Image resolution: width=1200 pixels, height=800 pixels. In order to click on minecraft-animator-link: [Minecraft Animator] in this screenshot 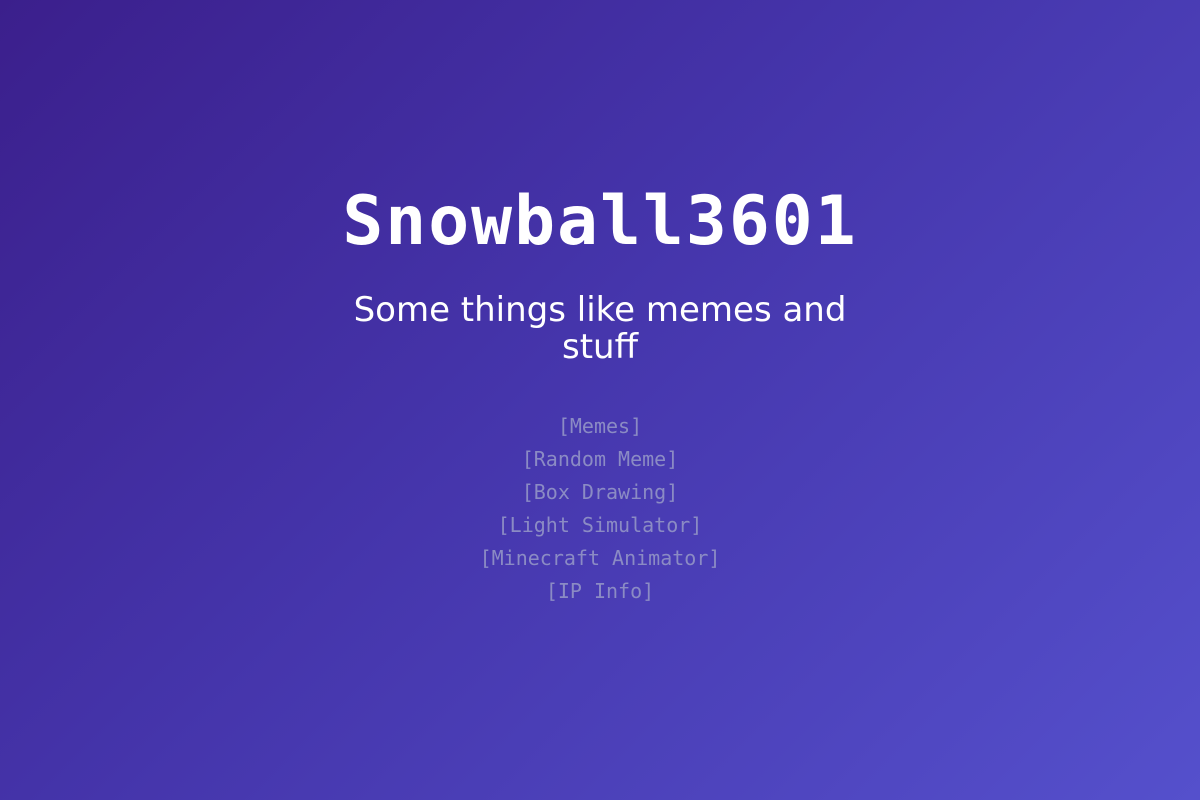, I will do `click(600, 558)`.